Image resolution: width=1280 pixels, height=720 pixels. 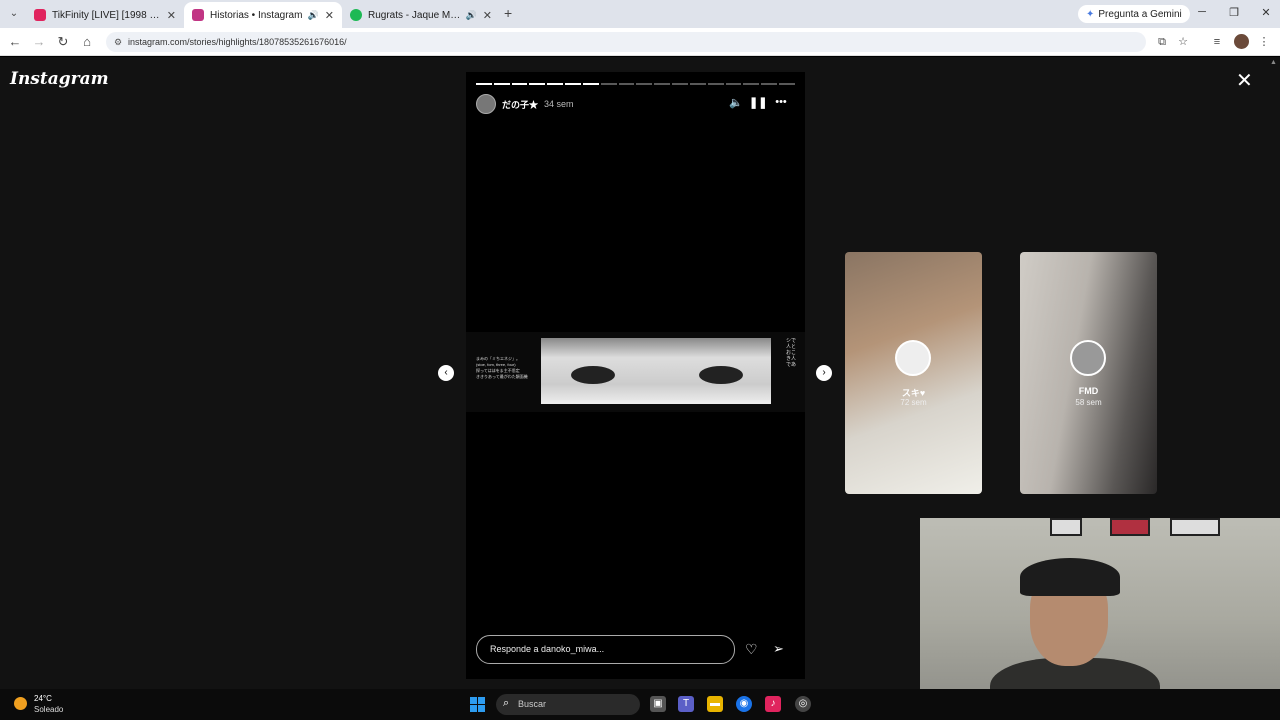 I want to click on obs-icon: ◎, so click(x=803, y=704).